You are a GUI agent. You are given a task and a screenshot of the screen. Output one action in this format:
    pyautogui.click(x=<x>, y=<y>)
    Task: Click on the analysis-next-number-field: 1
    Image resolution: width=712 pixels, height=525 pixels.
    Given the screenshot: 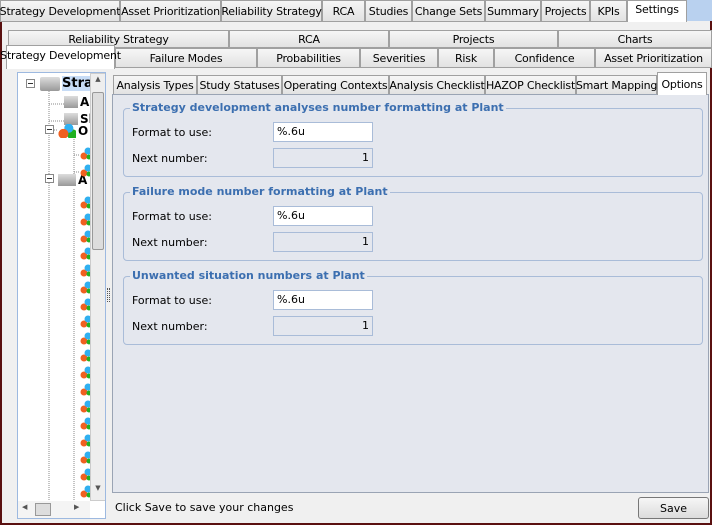 What is the action you would take?
    pyautogui.click(x=323, y=158)
    